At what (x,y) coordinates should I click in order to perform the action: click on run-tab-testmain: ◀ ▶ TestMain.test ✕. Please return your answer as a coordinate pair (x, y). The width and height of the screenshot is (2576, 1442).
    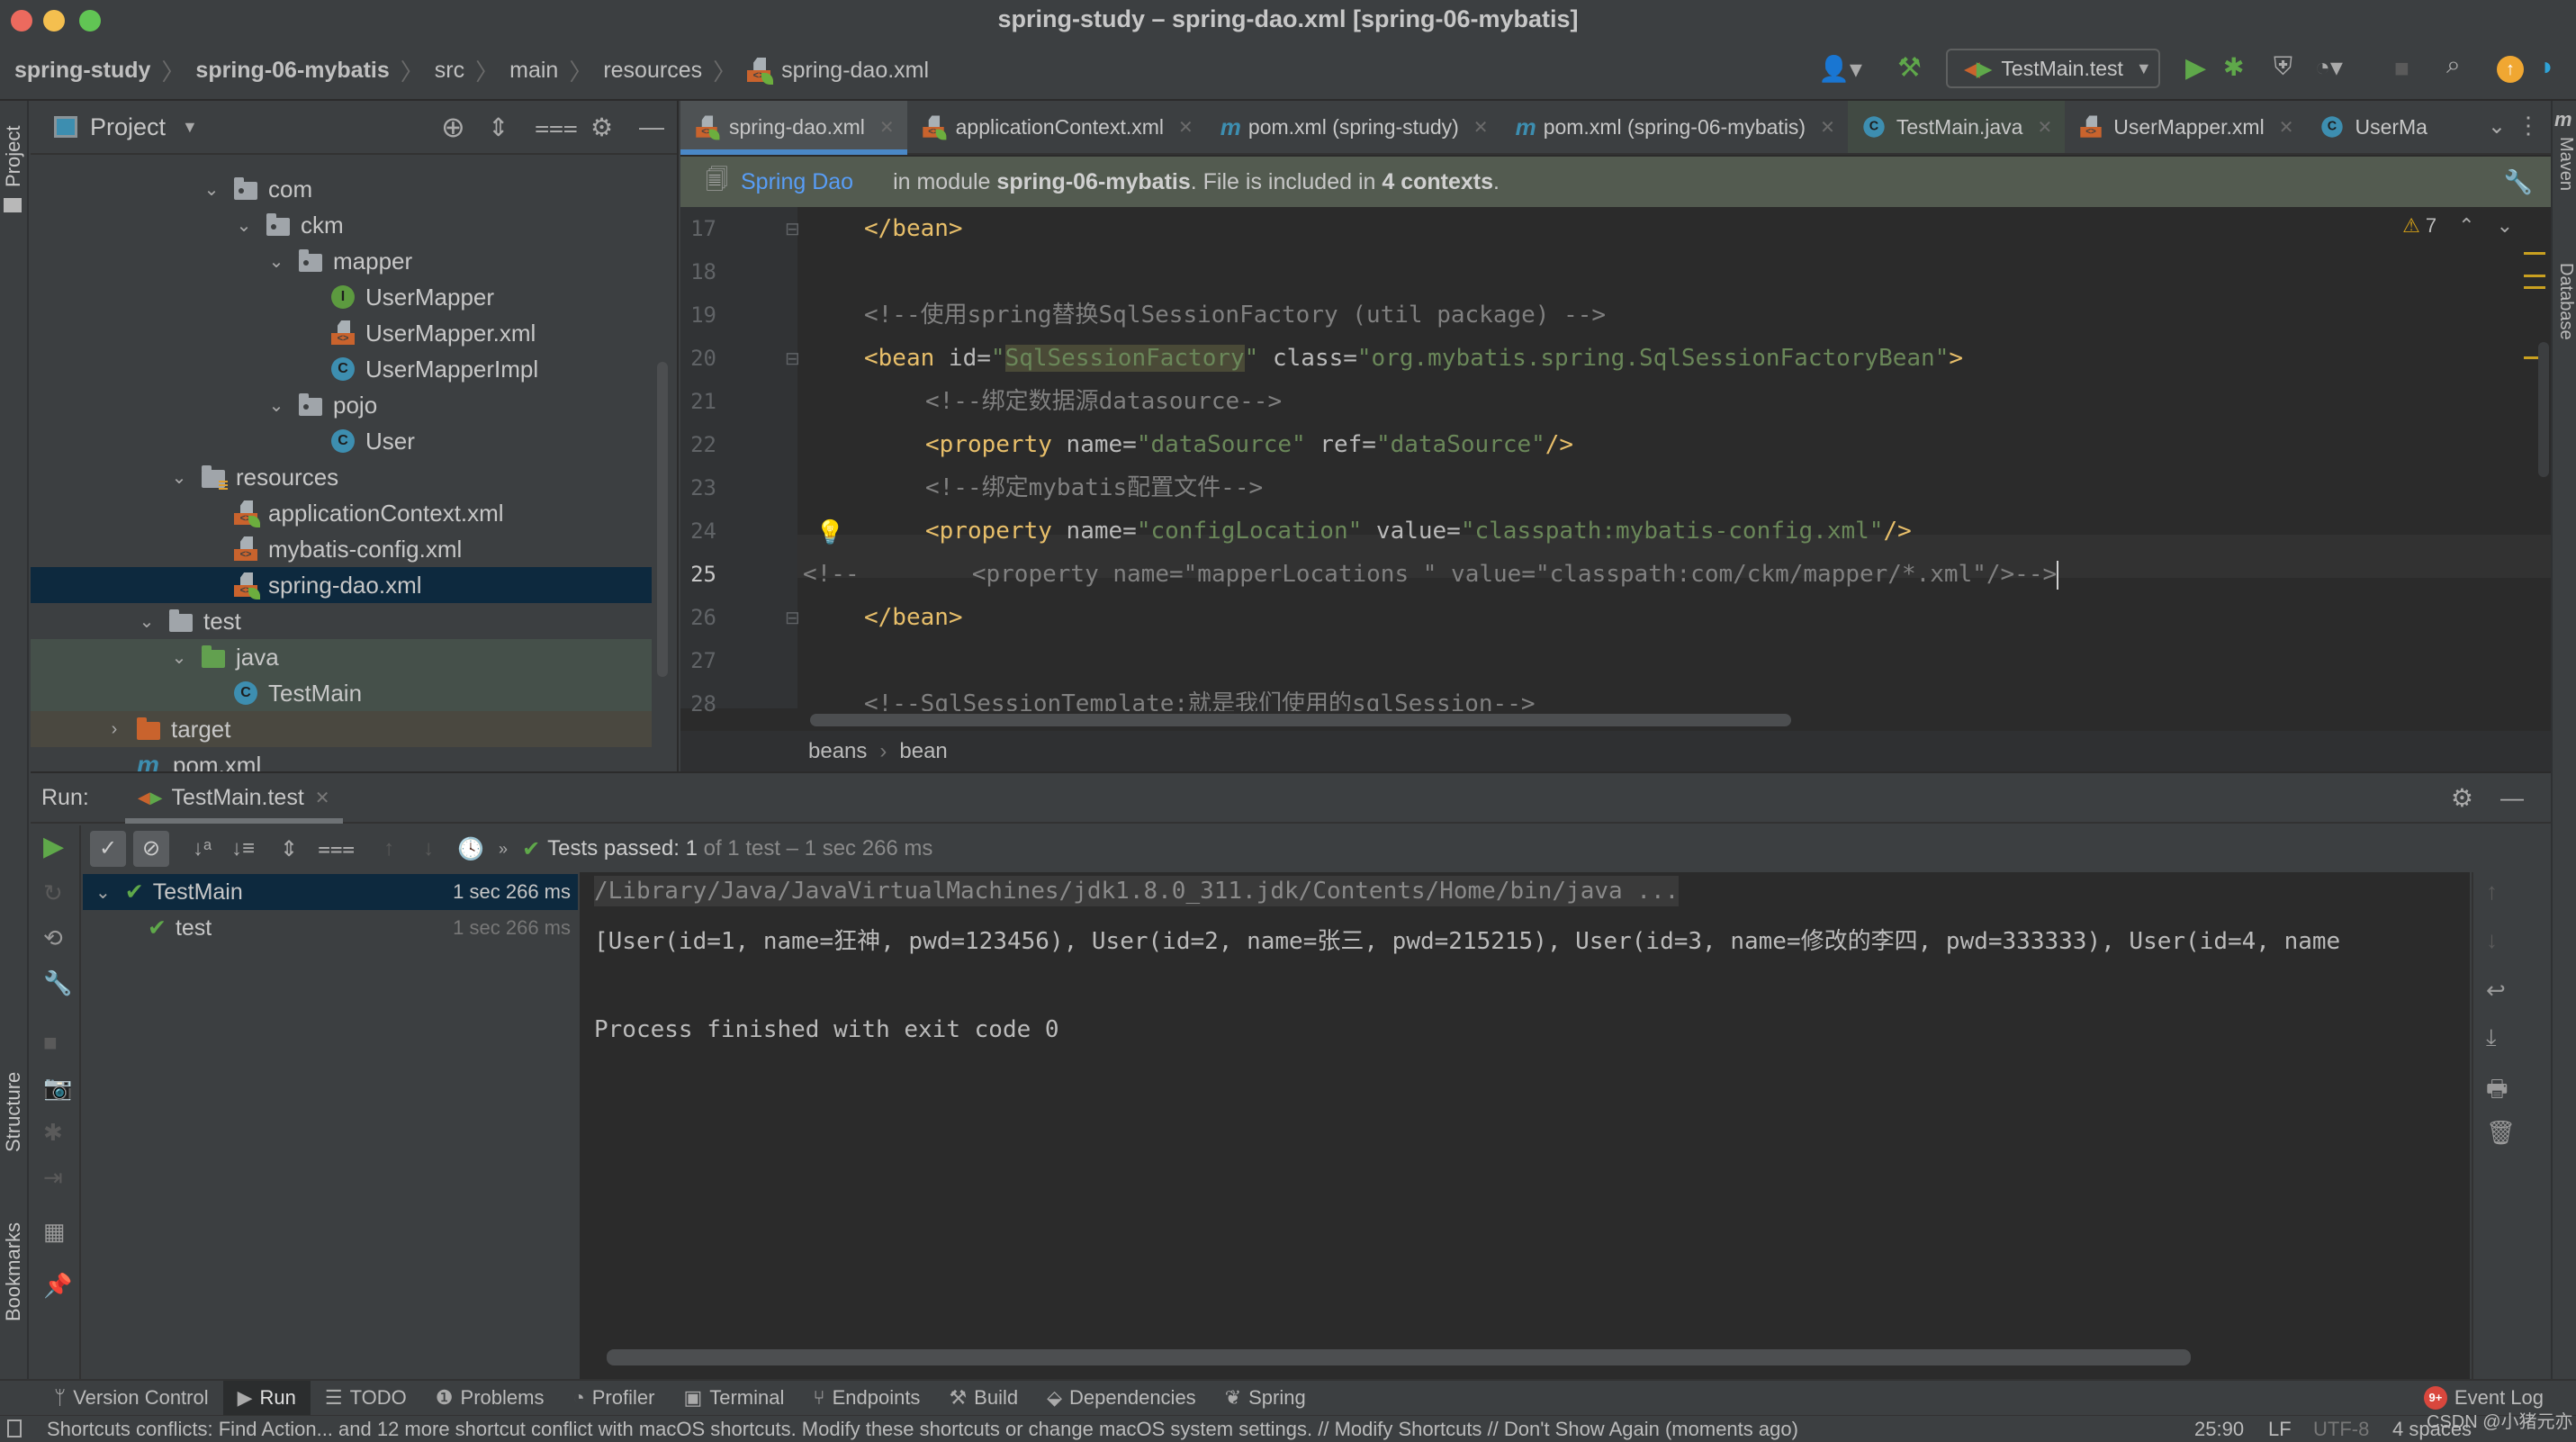
    Looking at the image, I should click on (233, 798).